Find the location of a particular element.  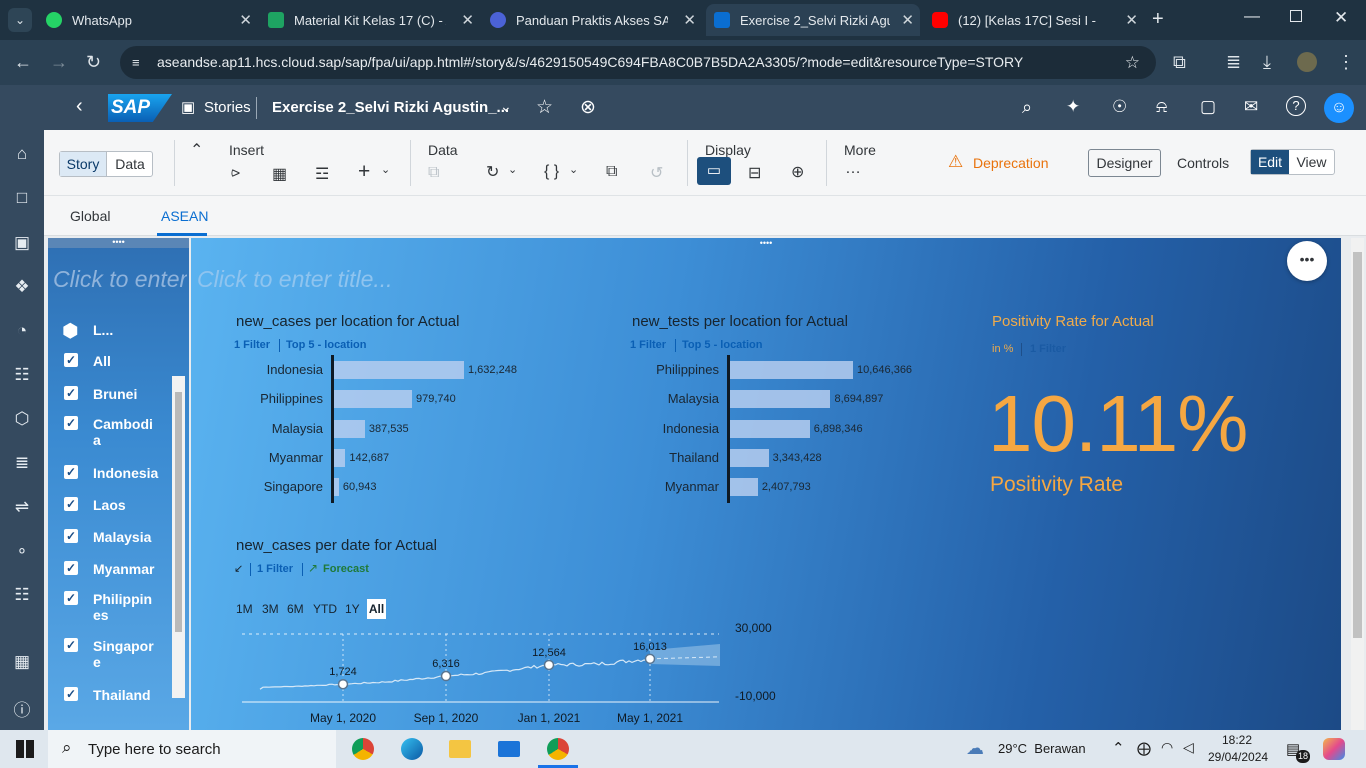

sap-logo: SAP is located at coordinates (140, 108).